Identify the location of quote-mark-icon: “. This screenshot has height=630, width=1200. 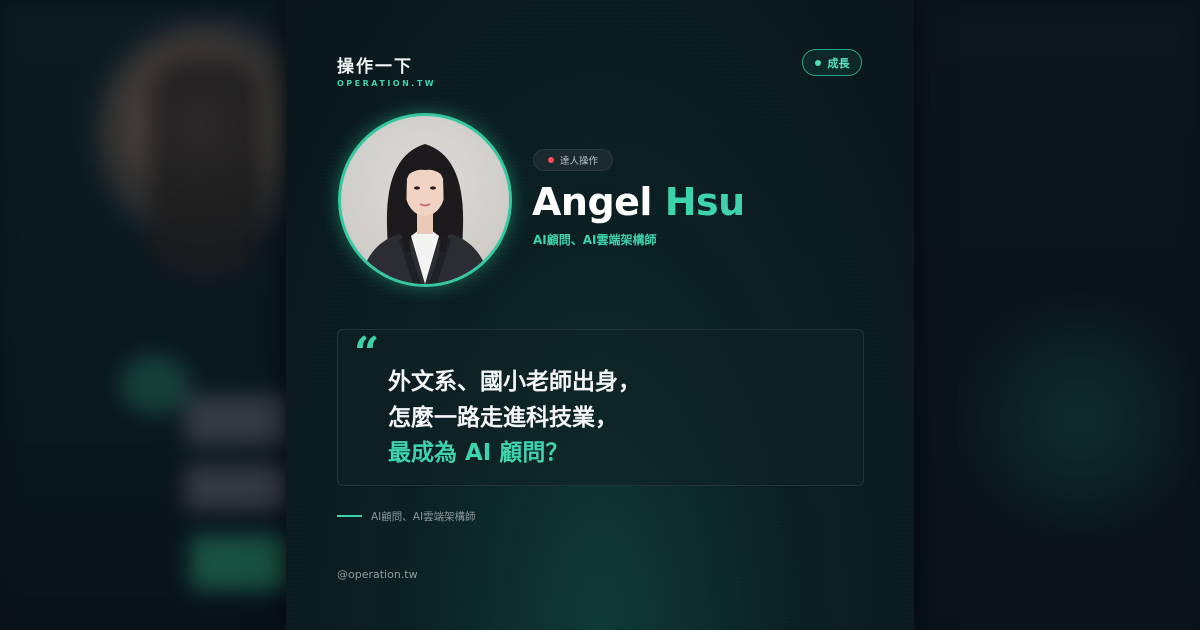
(367, 353).